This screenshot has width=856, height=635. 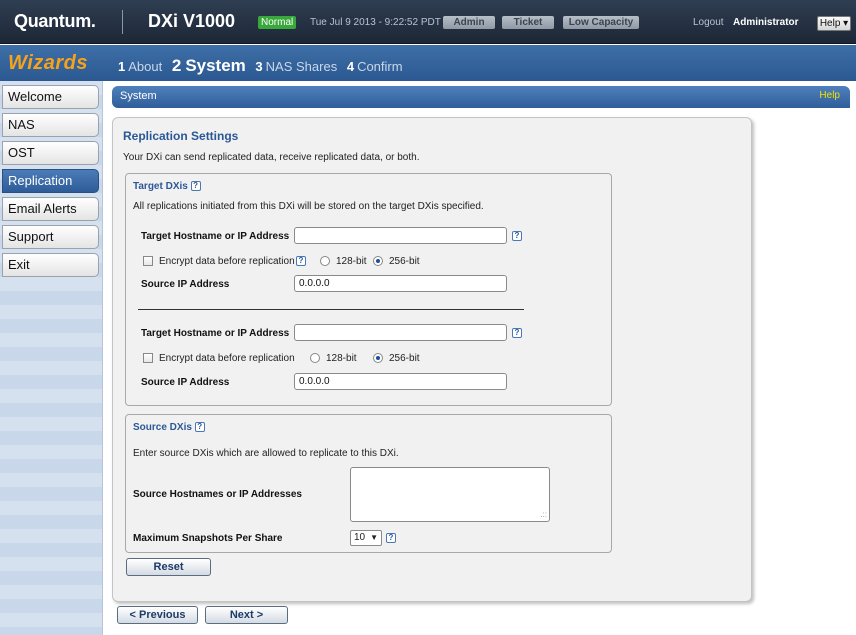 What do you see at coordinates (834, 23) in the screenshot?
I see `help-menu-button: Help ▾` at bounding box center [834, 23].